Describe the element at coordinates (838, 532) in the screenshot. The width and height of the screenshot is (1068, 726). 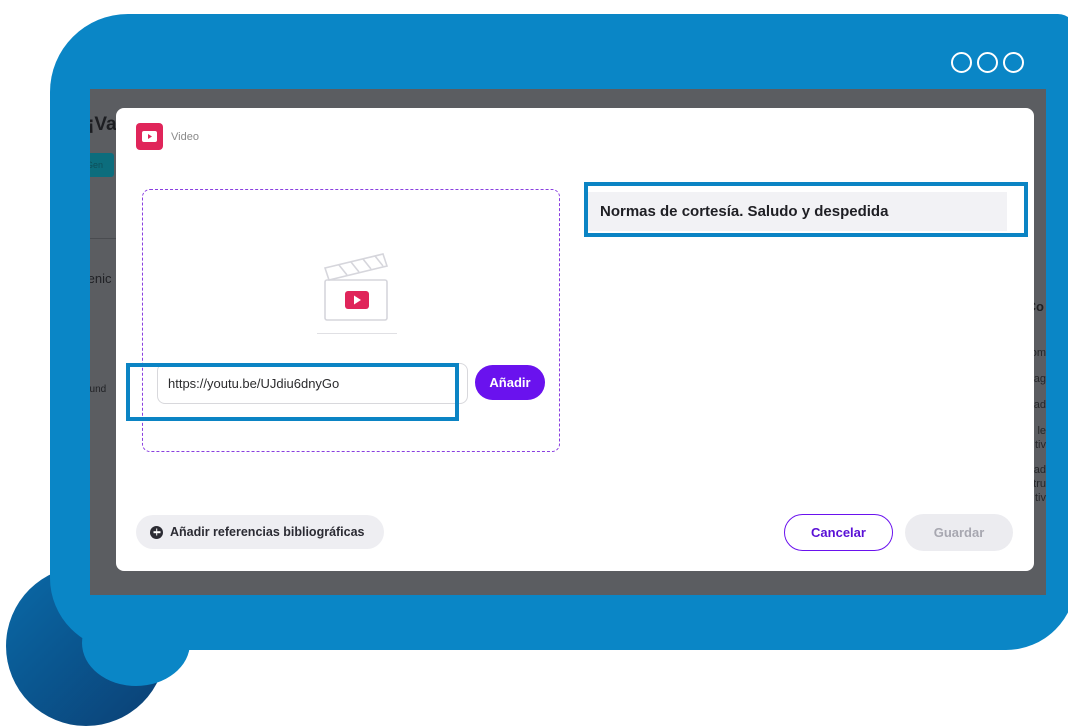
I see `cancel-button: Cancelar` at that location.